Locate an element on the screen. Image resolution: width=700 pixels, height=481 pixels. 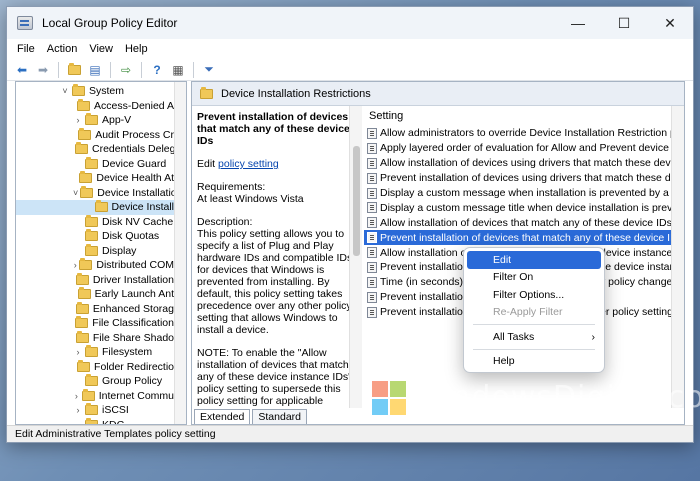
tree-scrollbar is located at coordinates (180, 253).